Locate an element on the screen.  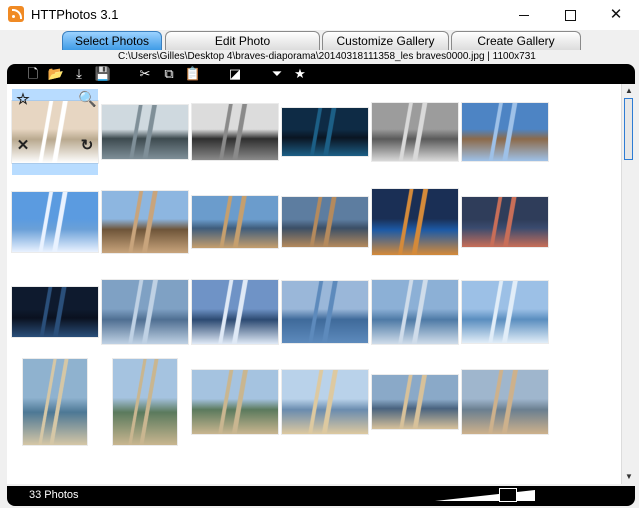
photo-thumbnail: ☆ 🔍 ✕ ↻ is located at coordinates (55, 132).